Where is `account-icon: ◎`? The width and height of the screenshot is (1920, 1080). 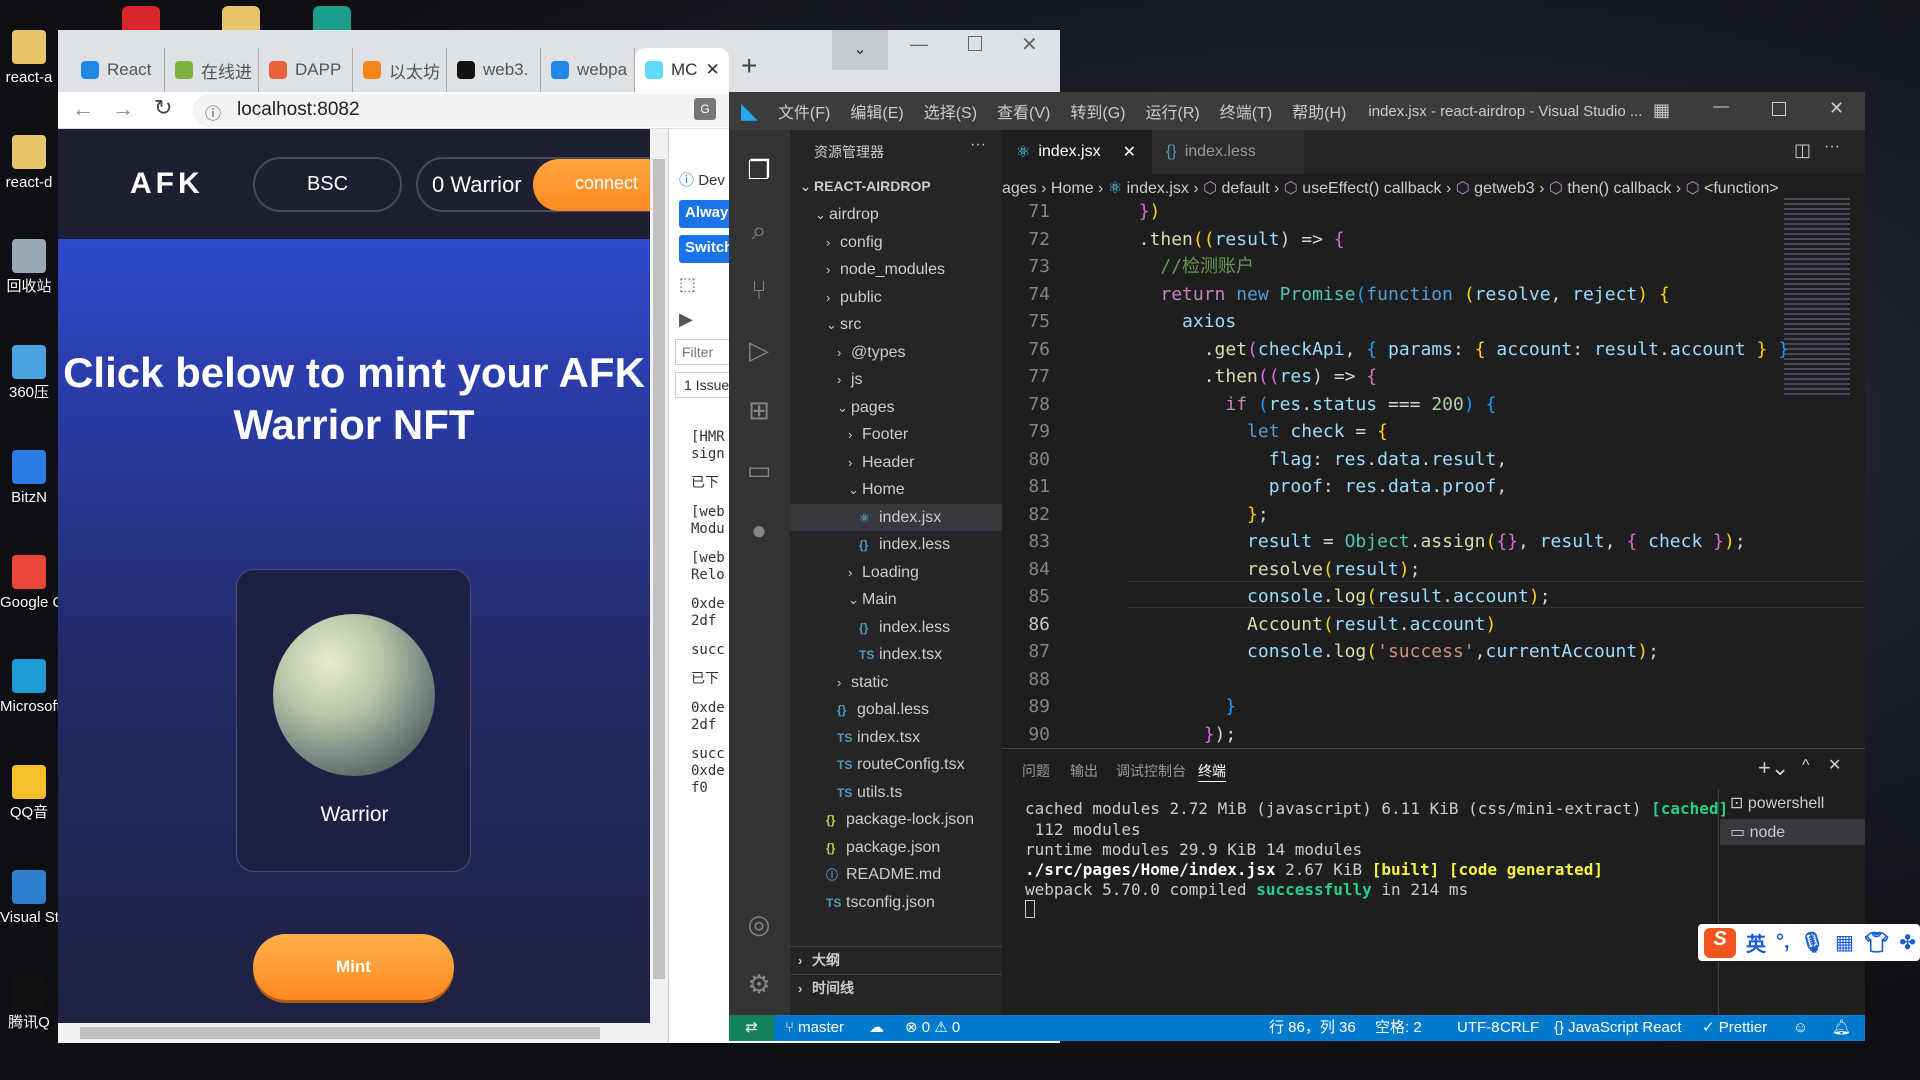
account-icon: ◎ is located at coordinates (759, 924).